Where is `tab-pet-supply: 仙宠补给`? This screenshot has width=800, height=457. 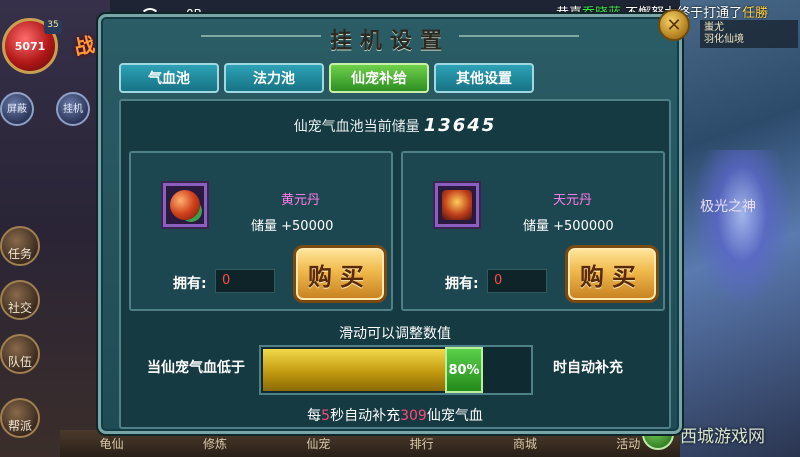
tab-pet-supply: 仙宠补给 is located at coordinates (379, 78).